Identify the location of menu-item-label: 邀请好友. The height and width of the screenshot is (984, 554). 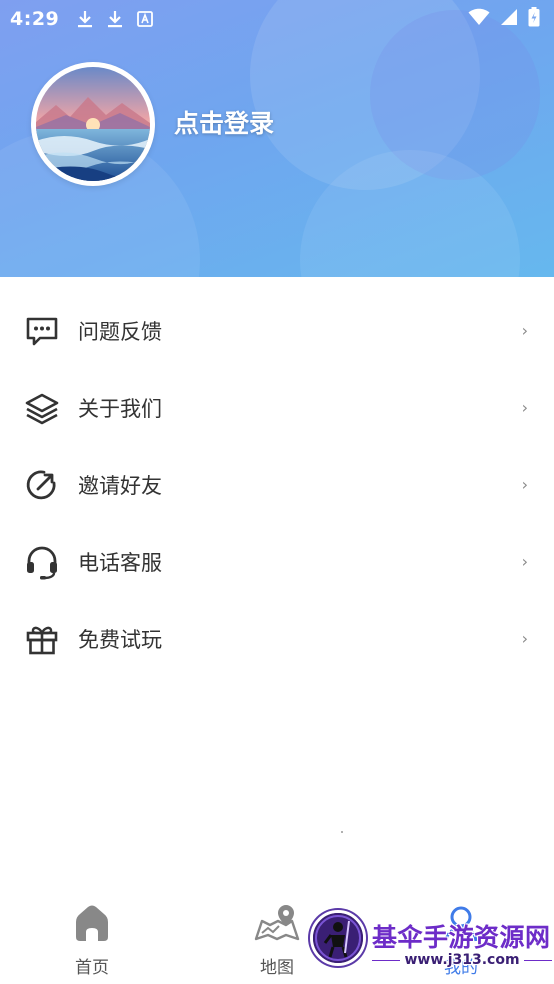
(120, 485).